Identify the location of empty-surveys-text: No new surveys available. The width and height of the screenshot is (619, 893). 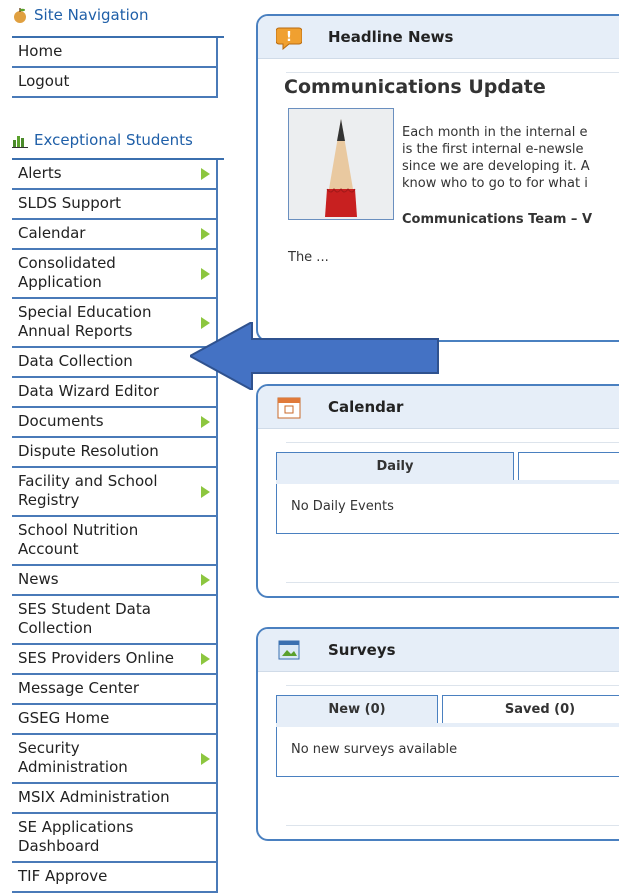
(374, 749).